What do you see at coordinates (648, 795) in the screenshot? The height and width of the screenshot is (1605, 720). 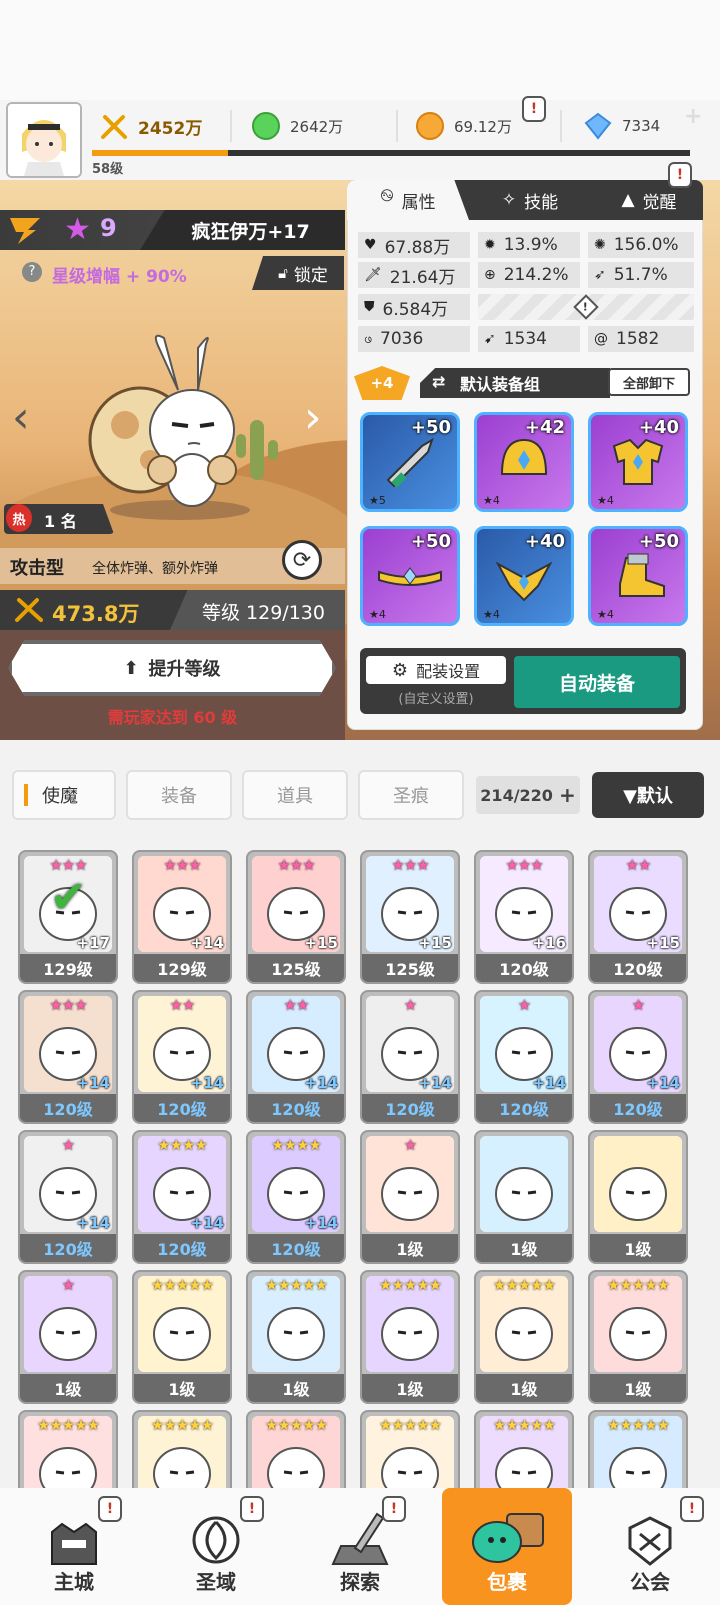 I see `sort-button: ▼默认` at bounding box center [648, 795].